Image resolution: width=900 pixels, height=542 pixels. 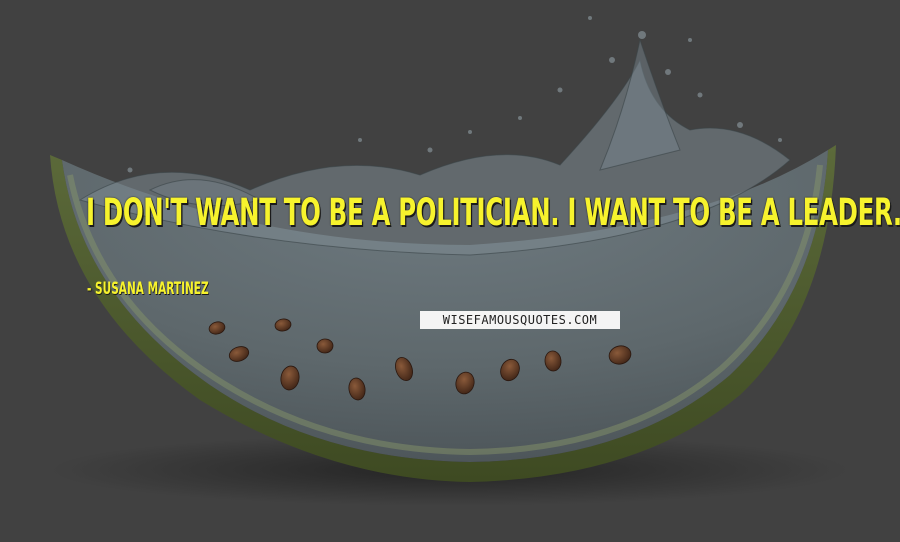 I want to click on quote-author: - Susana Martinez, so click(x=148, y=289).